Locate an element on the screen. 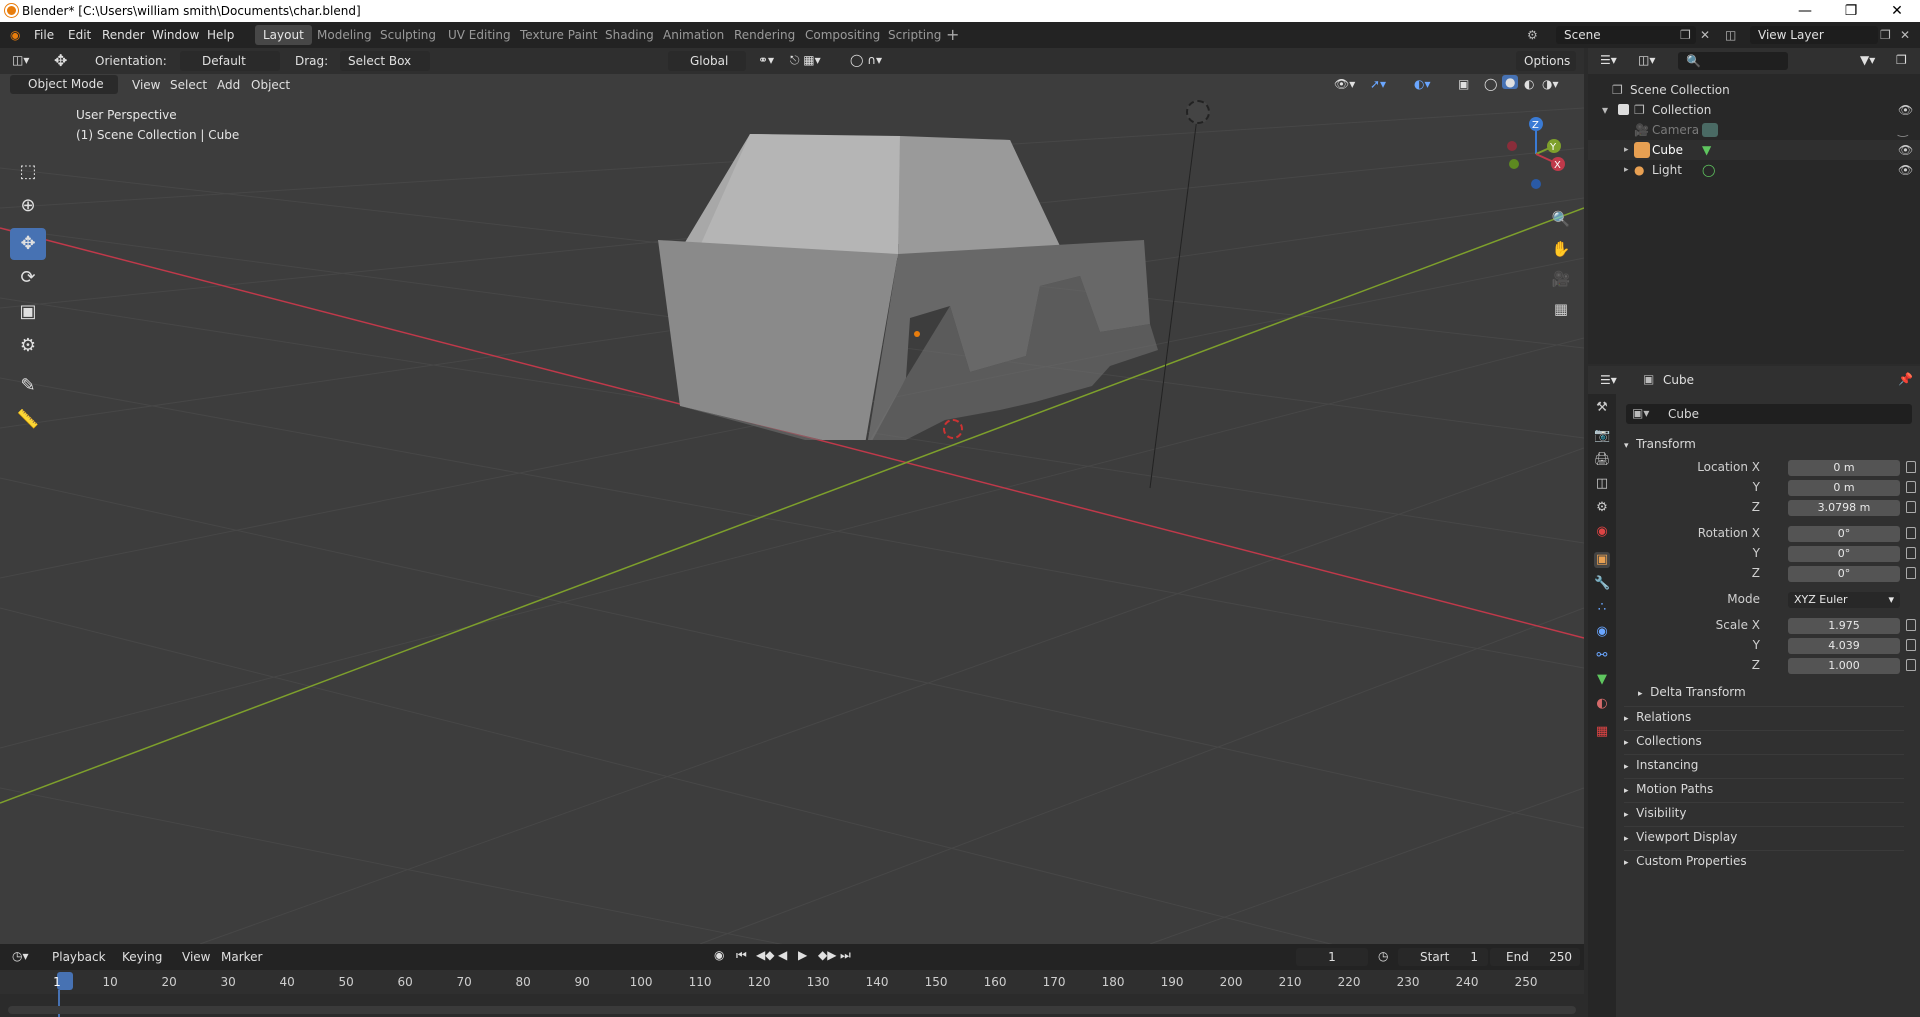 This screenshot has width=1920, height=1017. menu-marker: Marker is located at coordinates (241, 957).